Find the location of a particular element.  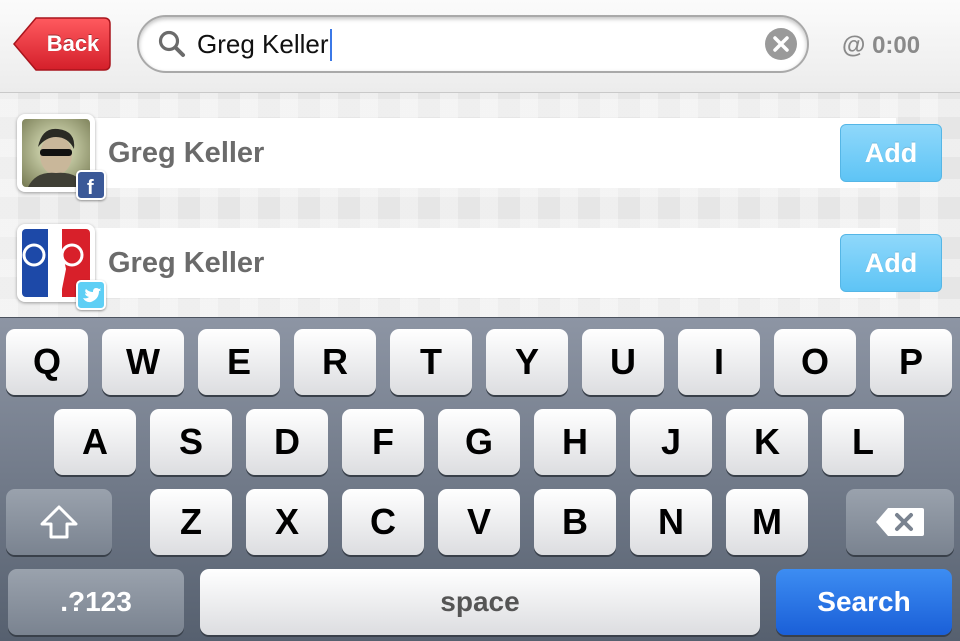

key-o: O is located at coordinates (815, 362).